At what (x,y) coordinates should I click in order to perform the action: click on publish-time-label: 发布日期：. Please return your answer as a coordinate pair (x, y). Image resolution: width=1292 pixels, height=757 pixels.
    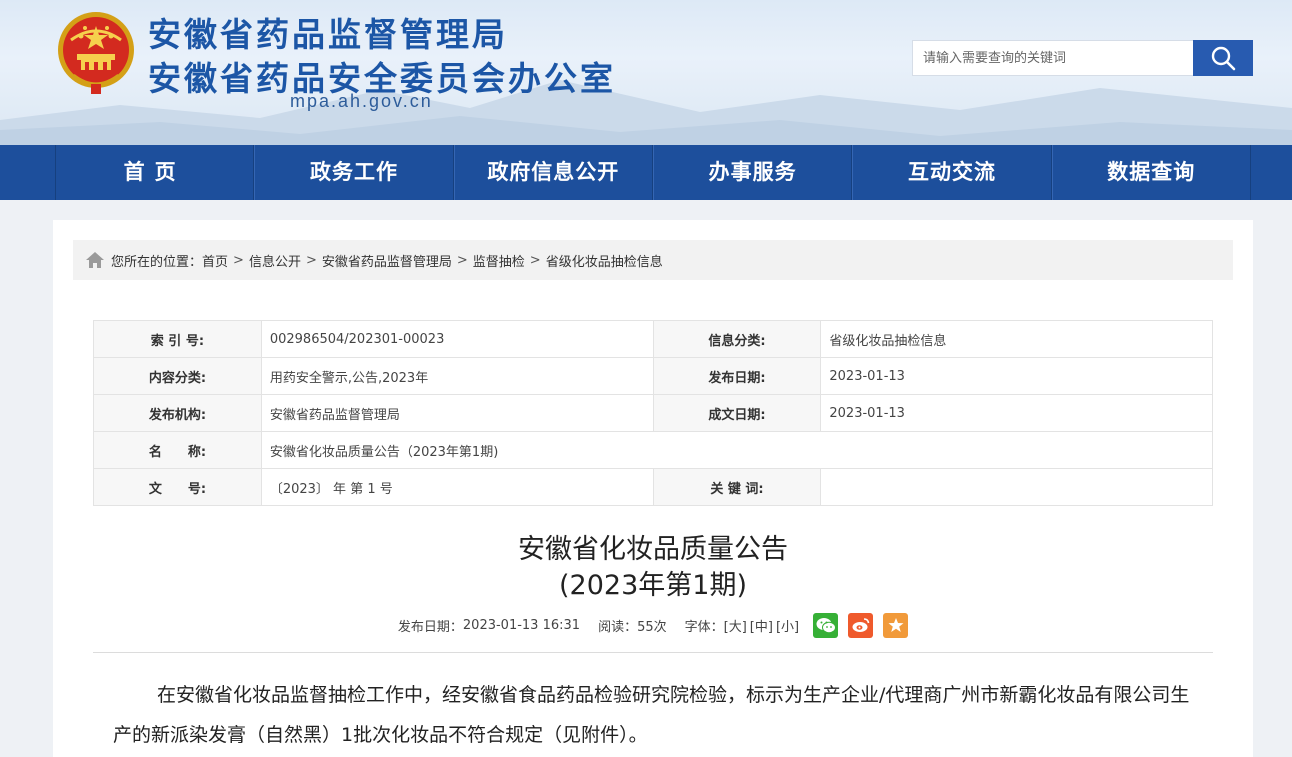
    Looking at the image, I should click on (430, 627).